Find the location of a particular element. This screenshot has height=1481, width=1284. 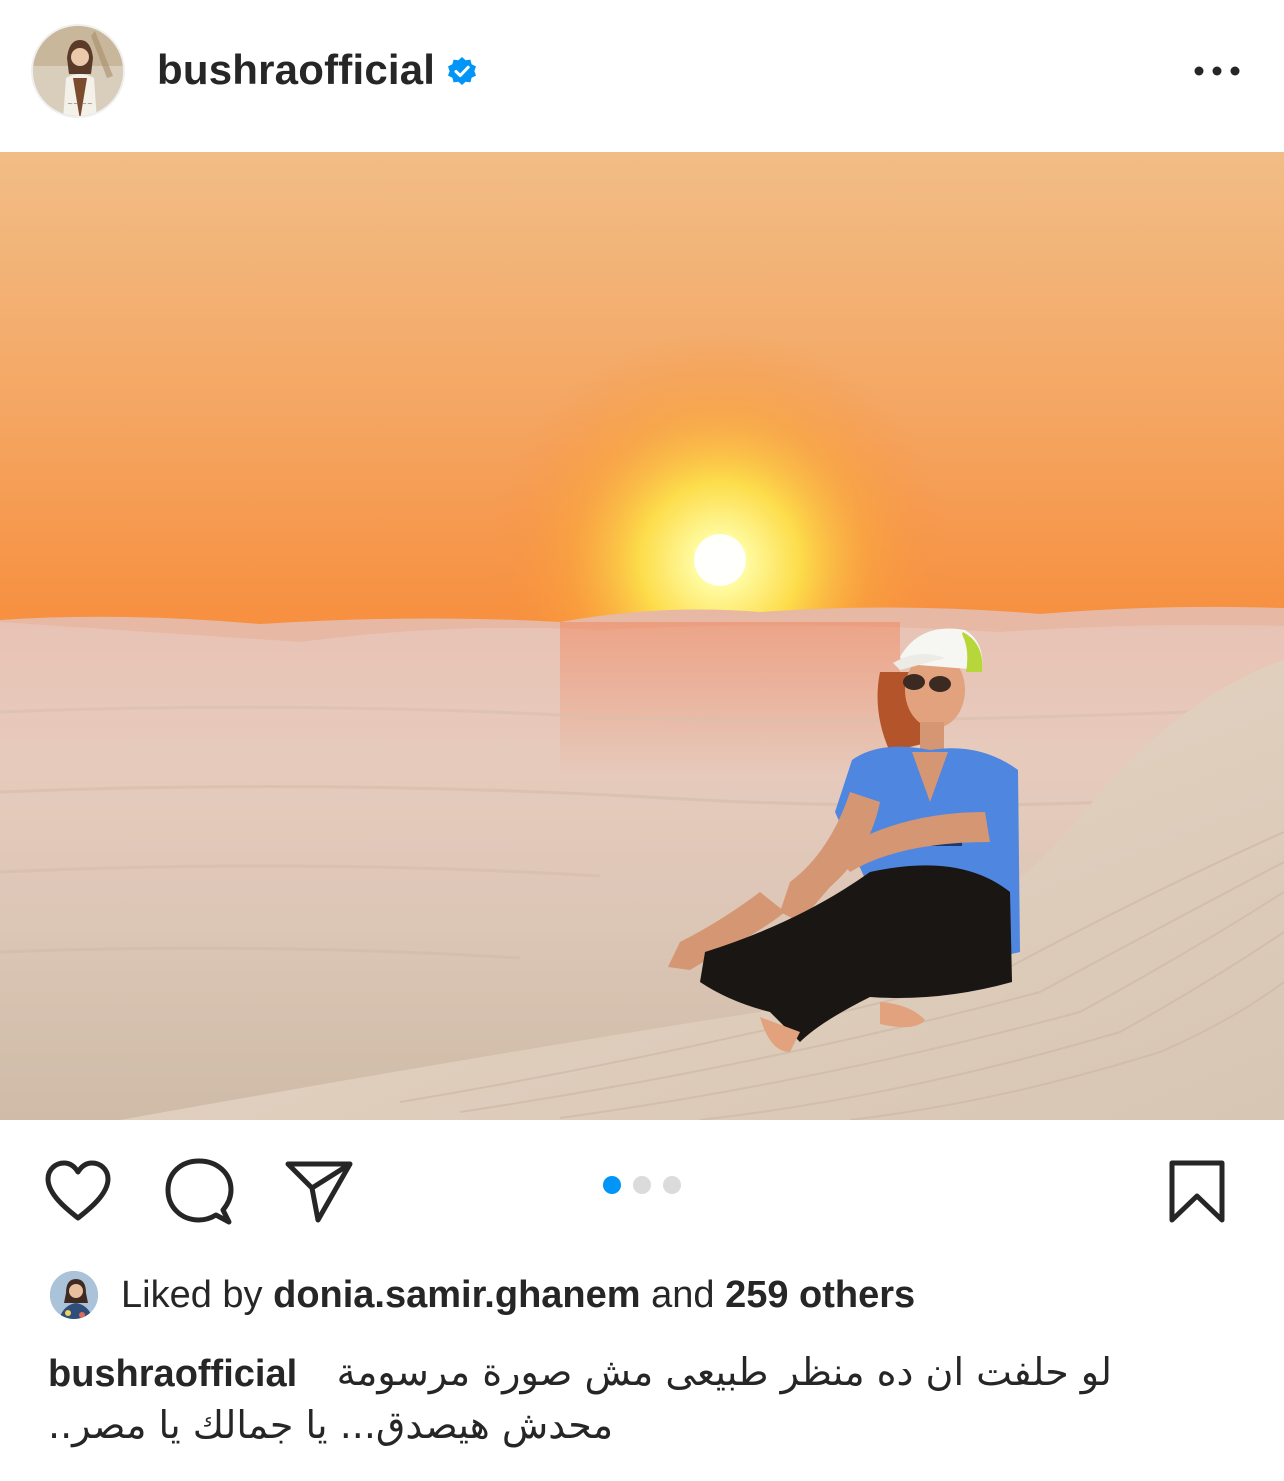

likes-prefix: Liked by is located at coordinates (192, 1295).